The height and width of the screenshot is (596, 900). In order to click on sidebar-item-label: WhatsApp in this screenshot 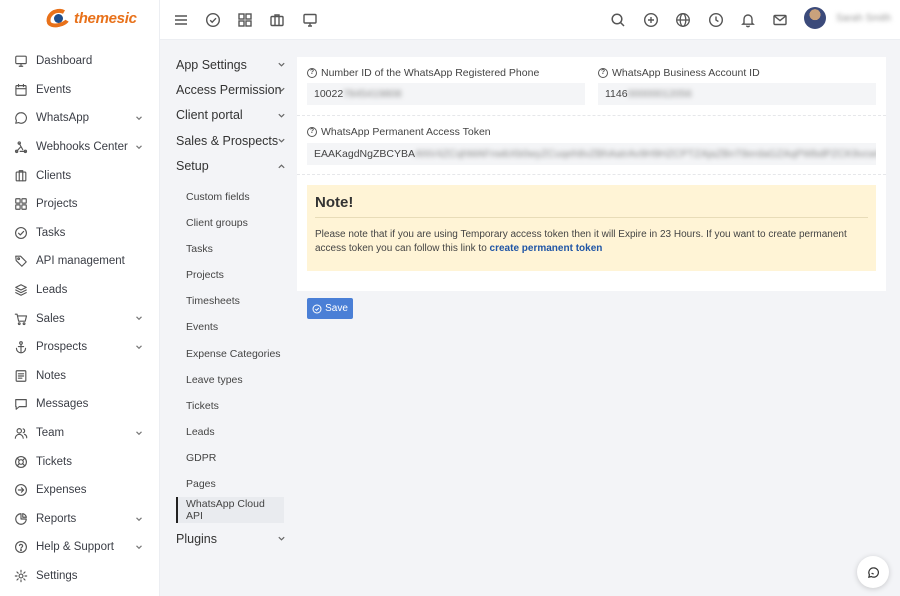, I will do `click(63, 118)`.